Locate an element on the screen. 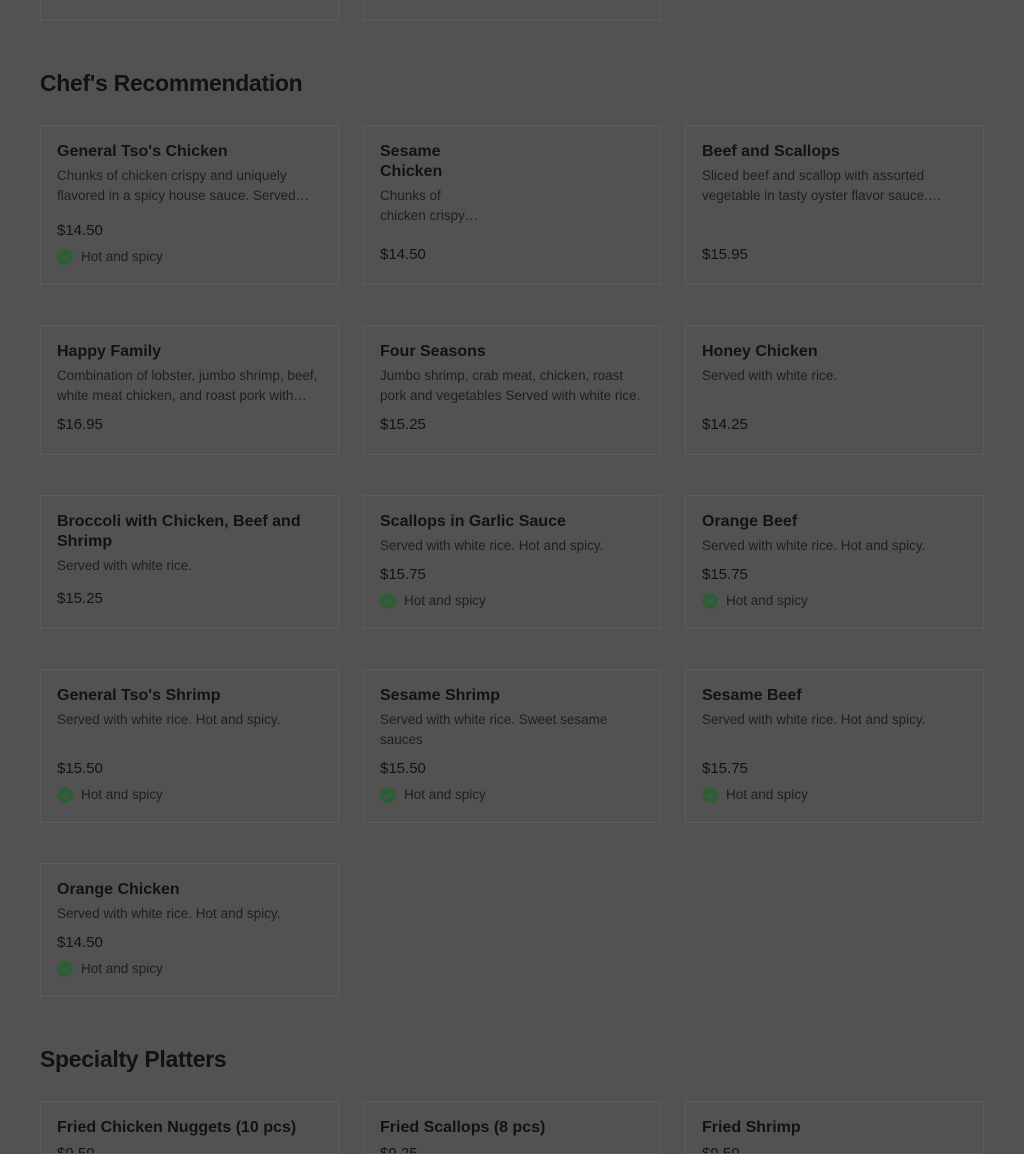  menu-item-card: Fried Scallops (8 pcs) $9.25 is located at coordinates (512, 1127).